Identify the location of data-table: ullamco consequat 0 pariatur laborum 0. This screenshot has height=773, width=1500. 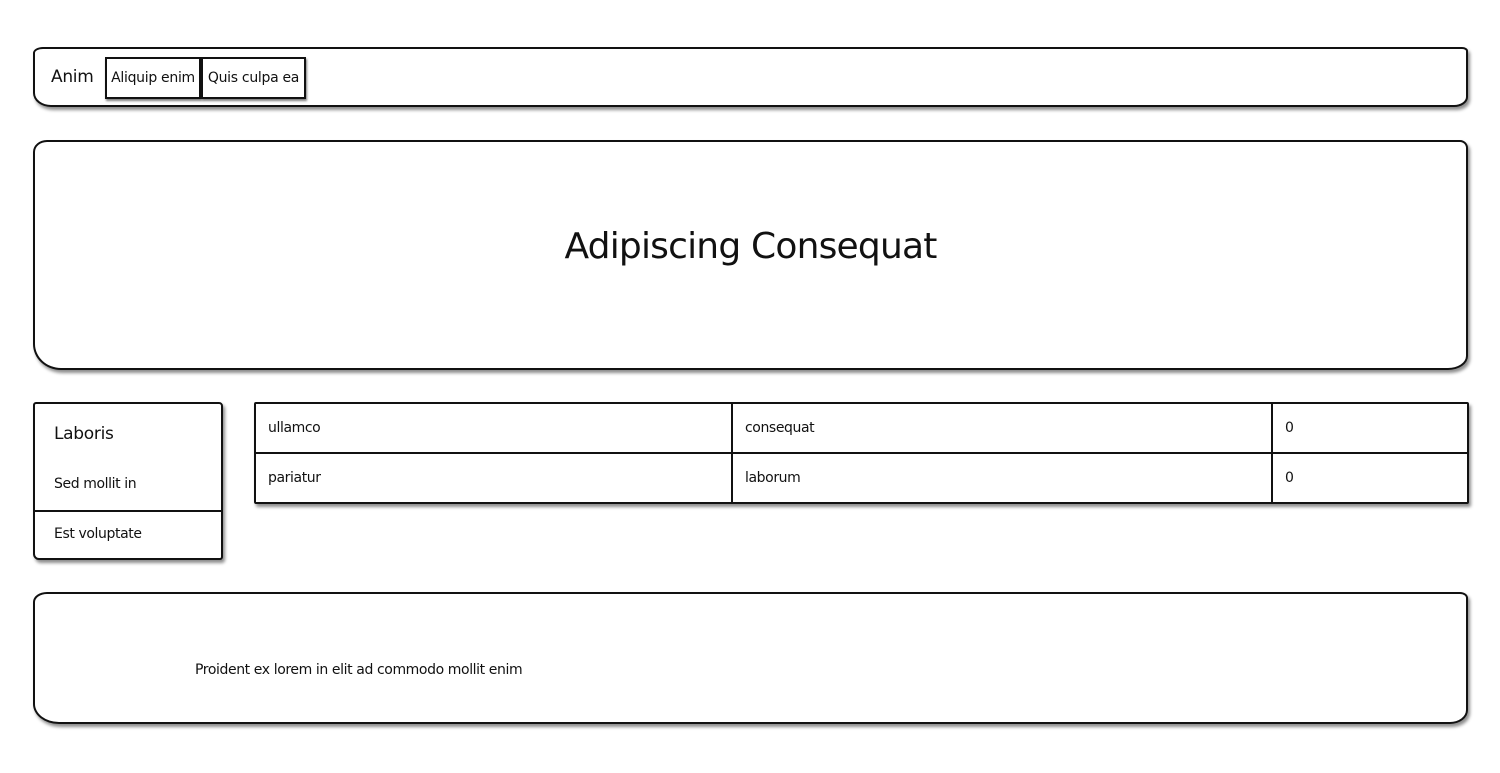
(861, 453).